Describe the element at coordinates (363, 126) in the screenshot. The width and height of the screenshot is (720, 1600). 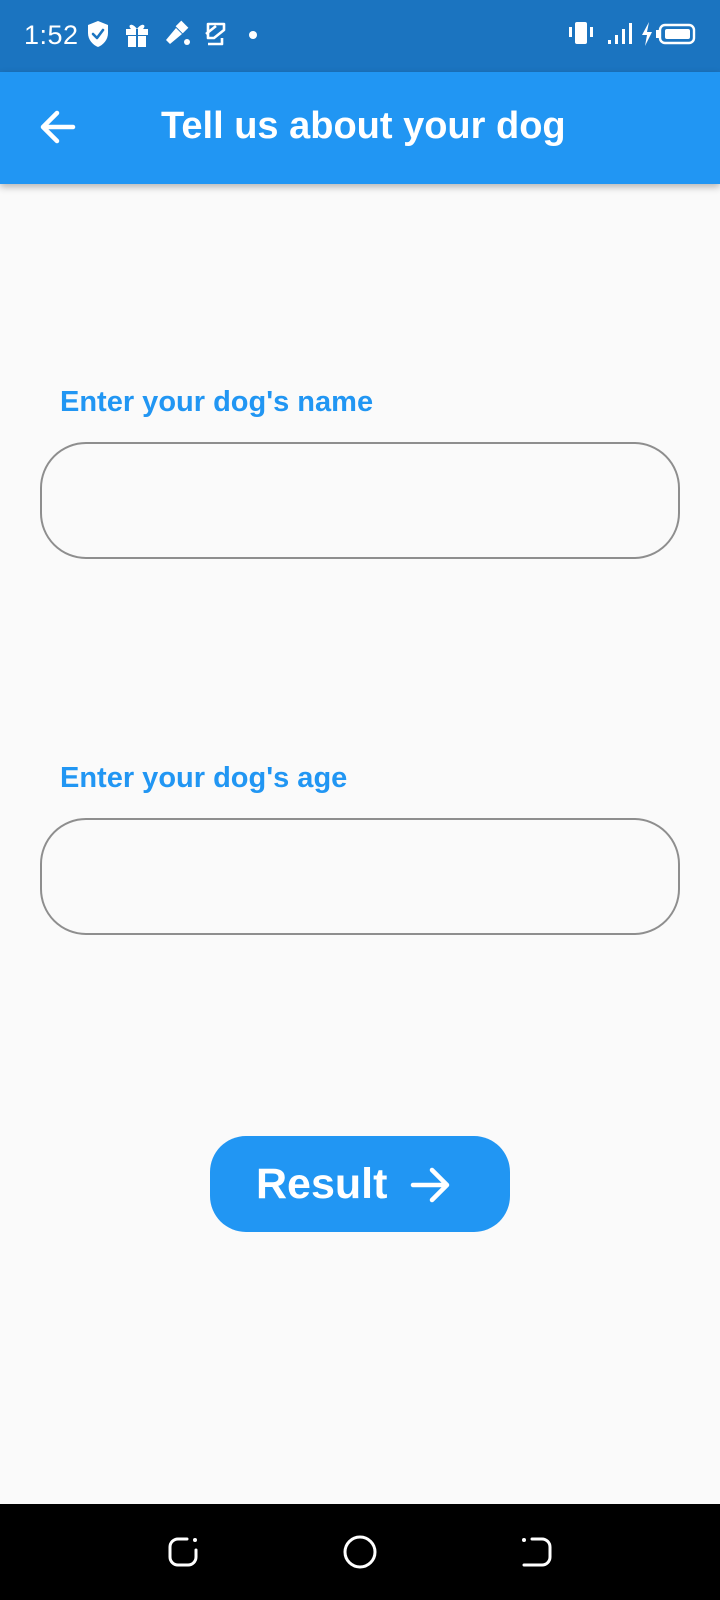
I see `page-title: Tell us about your dog` at that location.